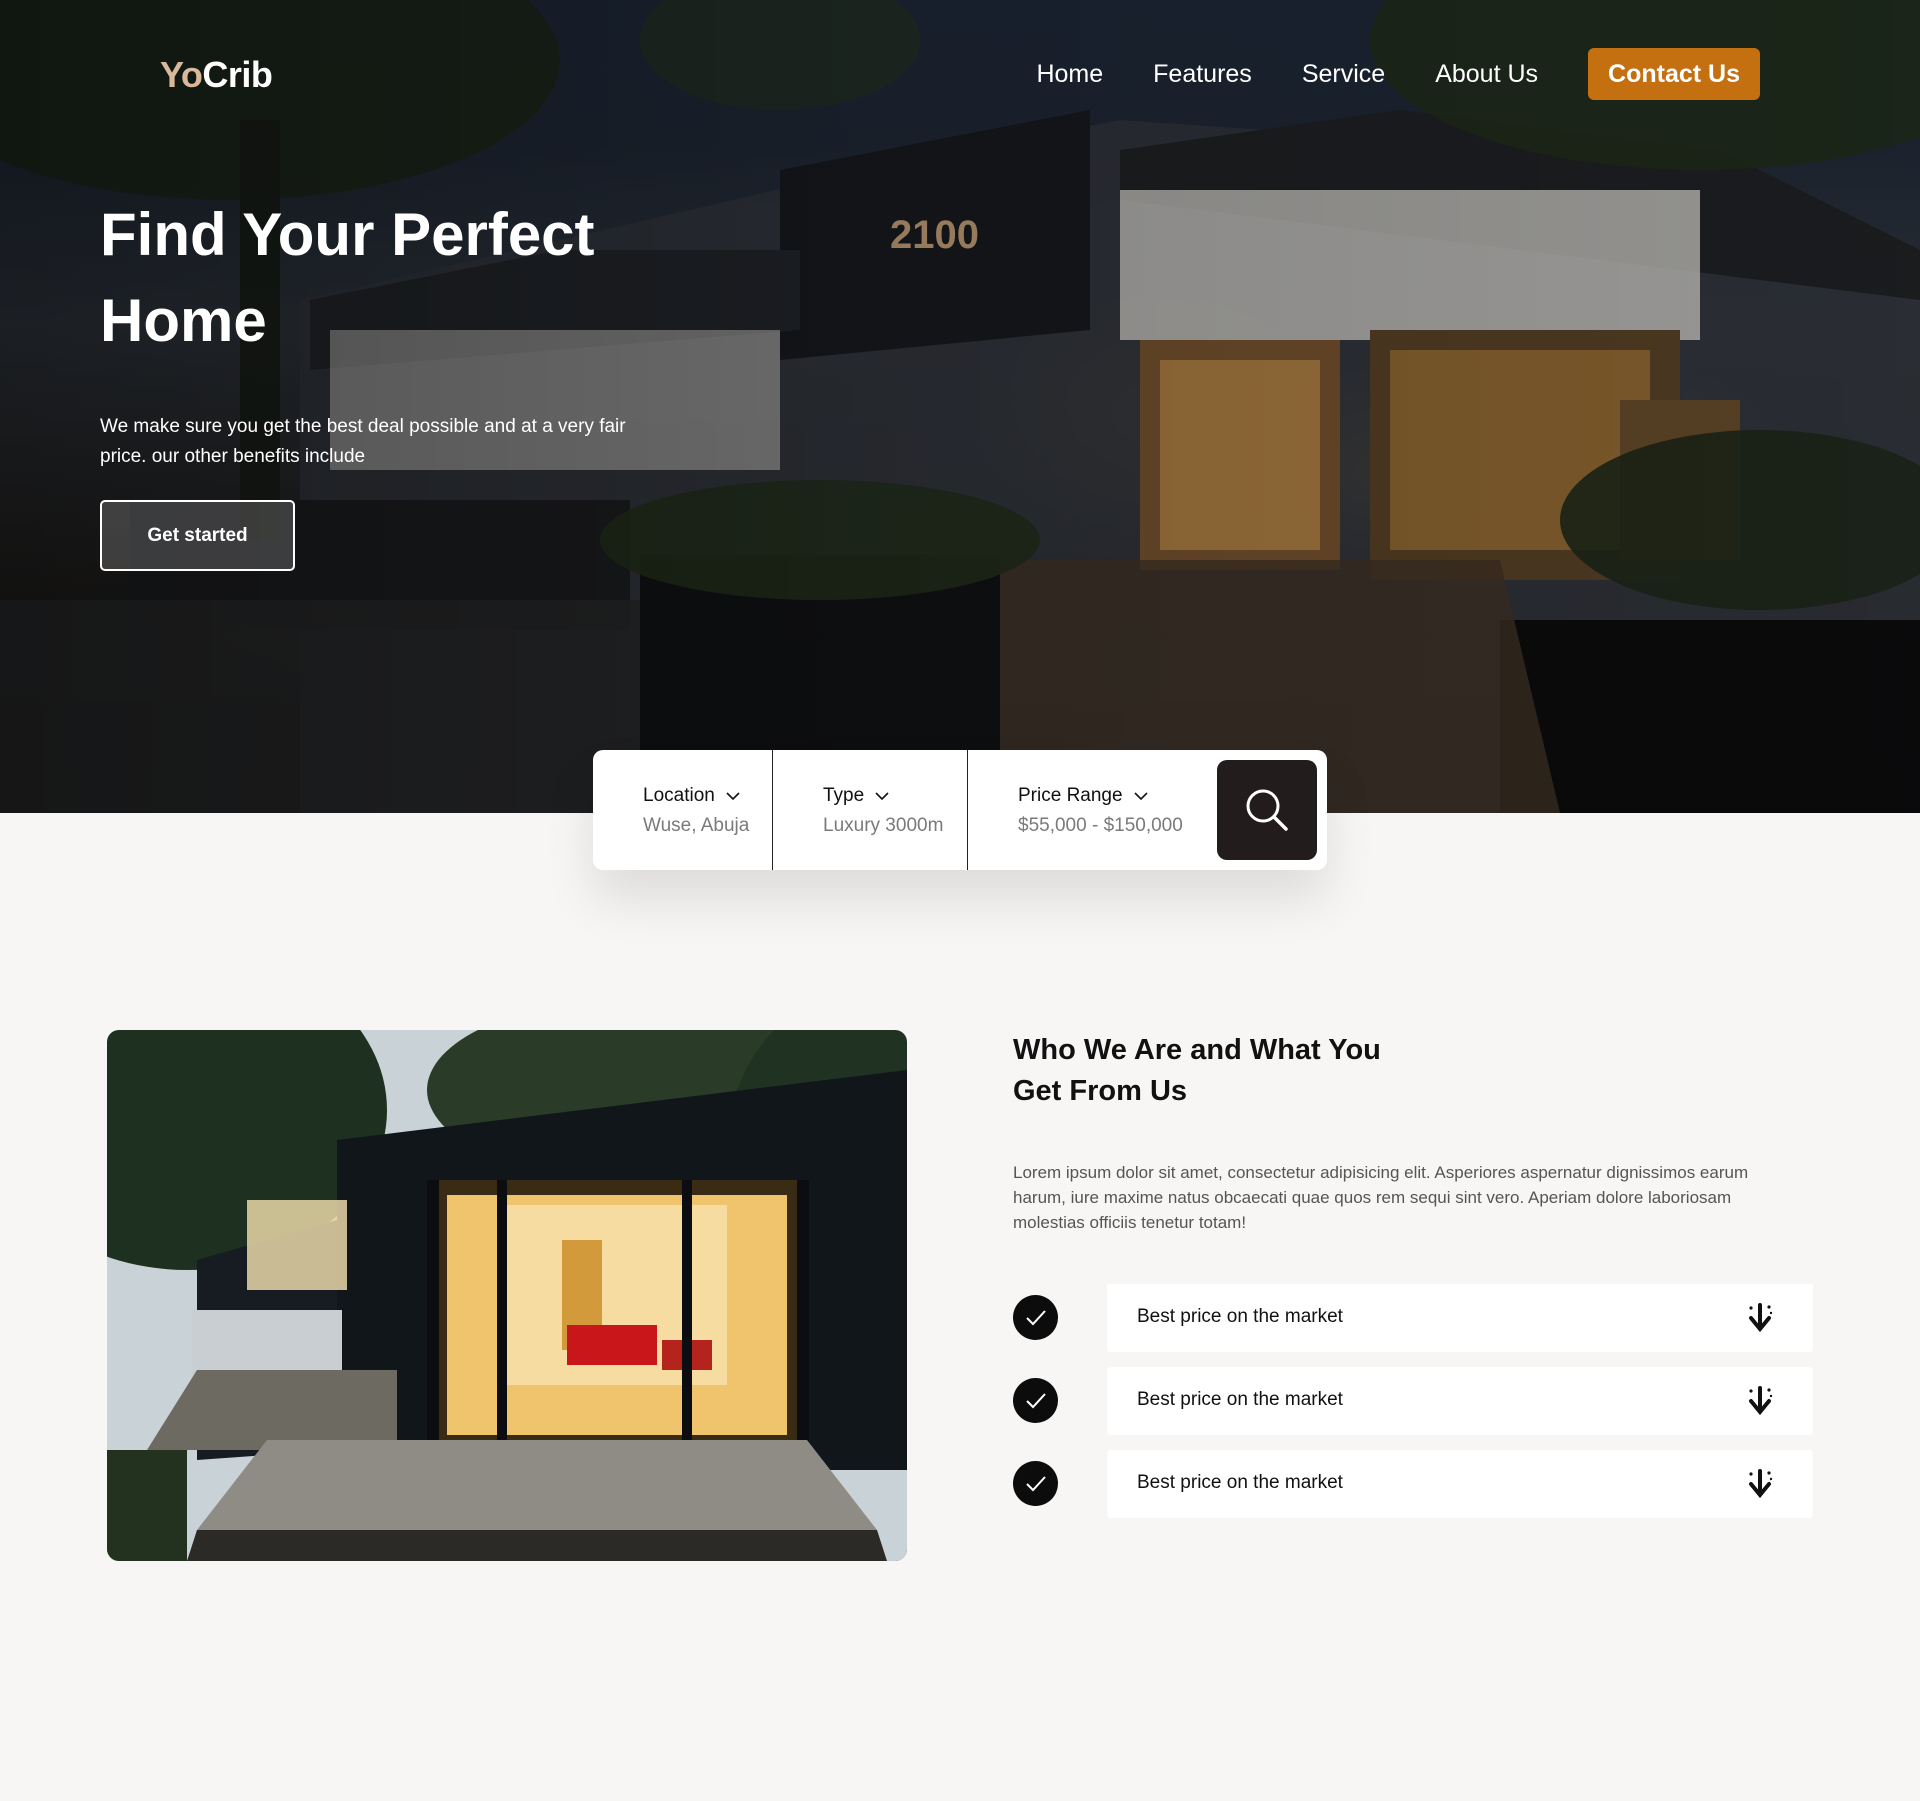 The image size is (1920, 1801). What do you see at coordinates (197, 535) in the screenshot?
I see `get-started-button: Get started` at bounding box center [197, 535].